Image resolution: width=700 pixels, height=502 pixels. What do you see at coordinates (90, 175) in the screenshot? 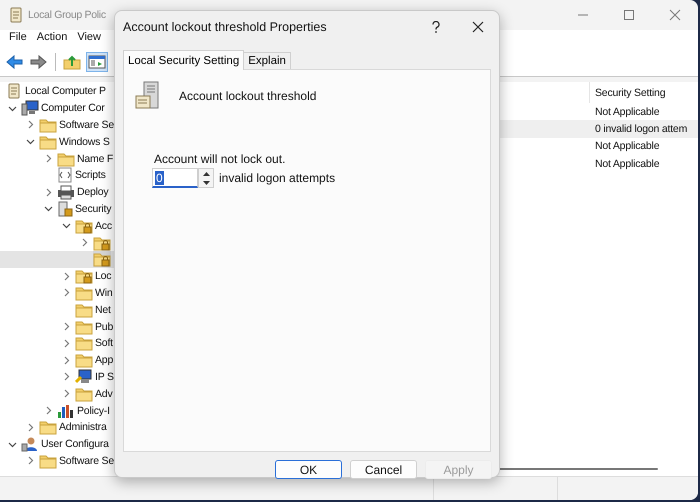
I see `tree-item: Scripts` at bounding box center [90, 175].